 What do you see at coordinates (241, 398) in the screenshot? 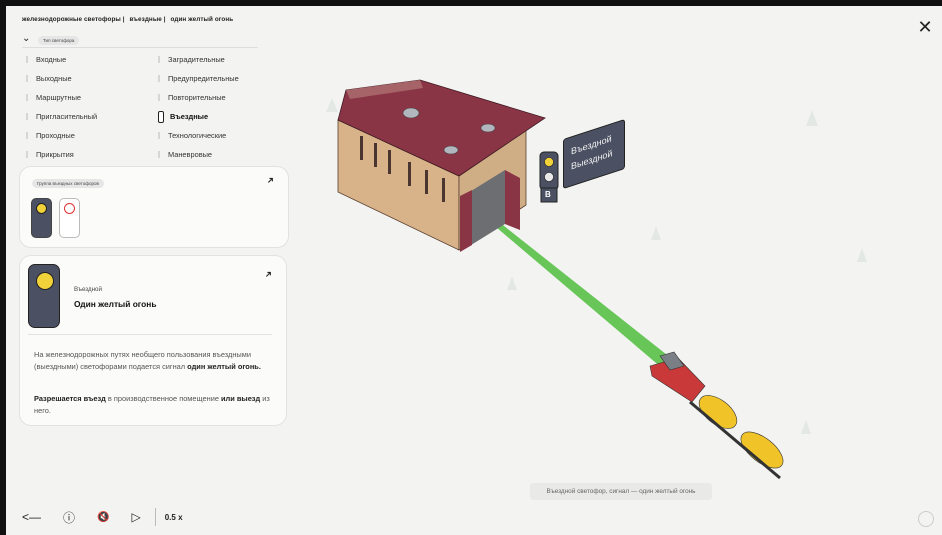
I see `text-bold: или выезд` at bounding box center [241, 398].